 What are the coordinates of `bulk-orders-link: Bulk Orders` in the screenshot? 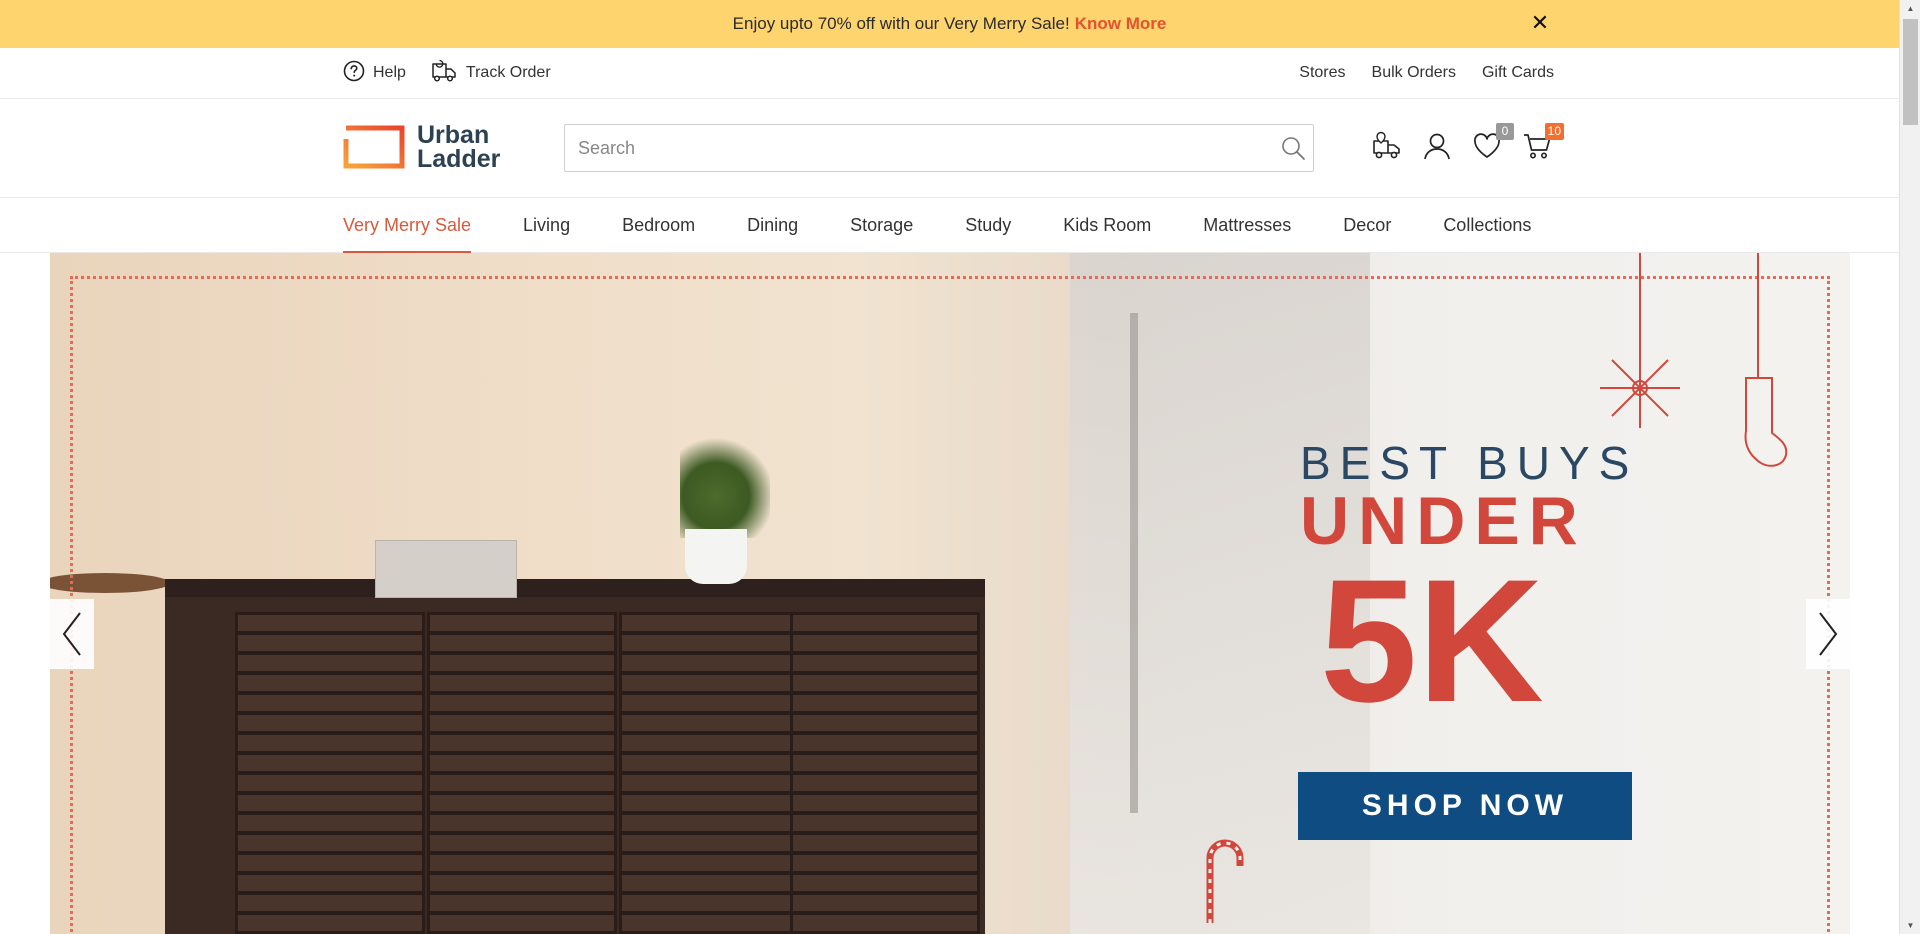 It's located at (1414, 73).